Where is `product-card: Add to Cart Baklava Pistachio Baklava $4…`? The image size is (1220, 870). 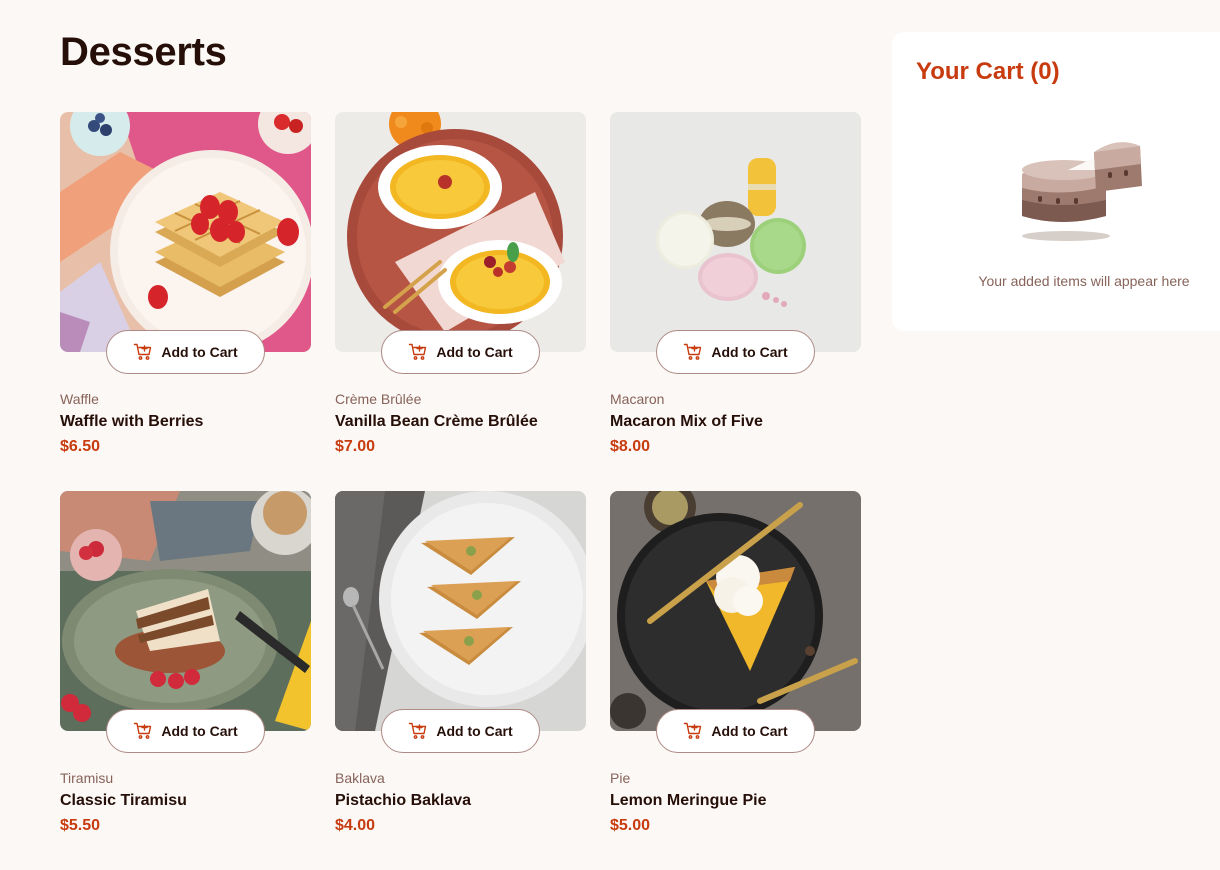 product-card: Add to Cart Baklava Pistachio Baklava $4… is located at coordinates (460, 680).